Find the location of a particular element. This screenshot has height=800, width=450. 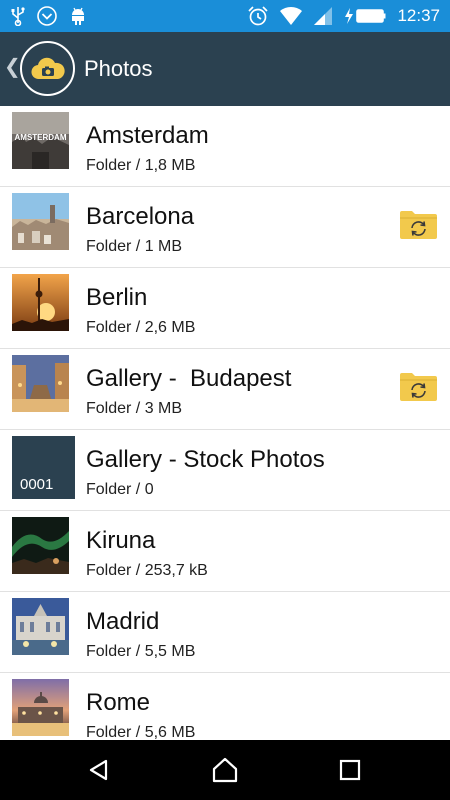

home-icon is located at coordinates (225, 770).